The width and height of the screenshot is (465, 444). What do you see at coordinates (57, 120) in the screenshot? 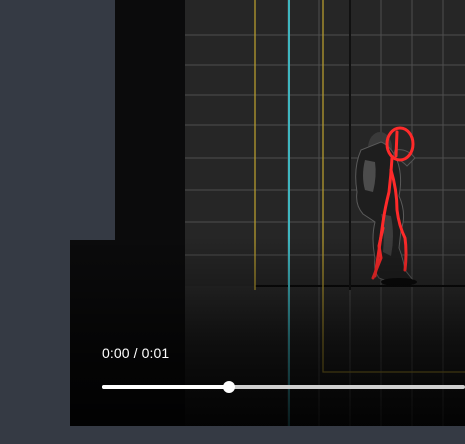
I see `page-background-panel` at bounding box center [57, 120].